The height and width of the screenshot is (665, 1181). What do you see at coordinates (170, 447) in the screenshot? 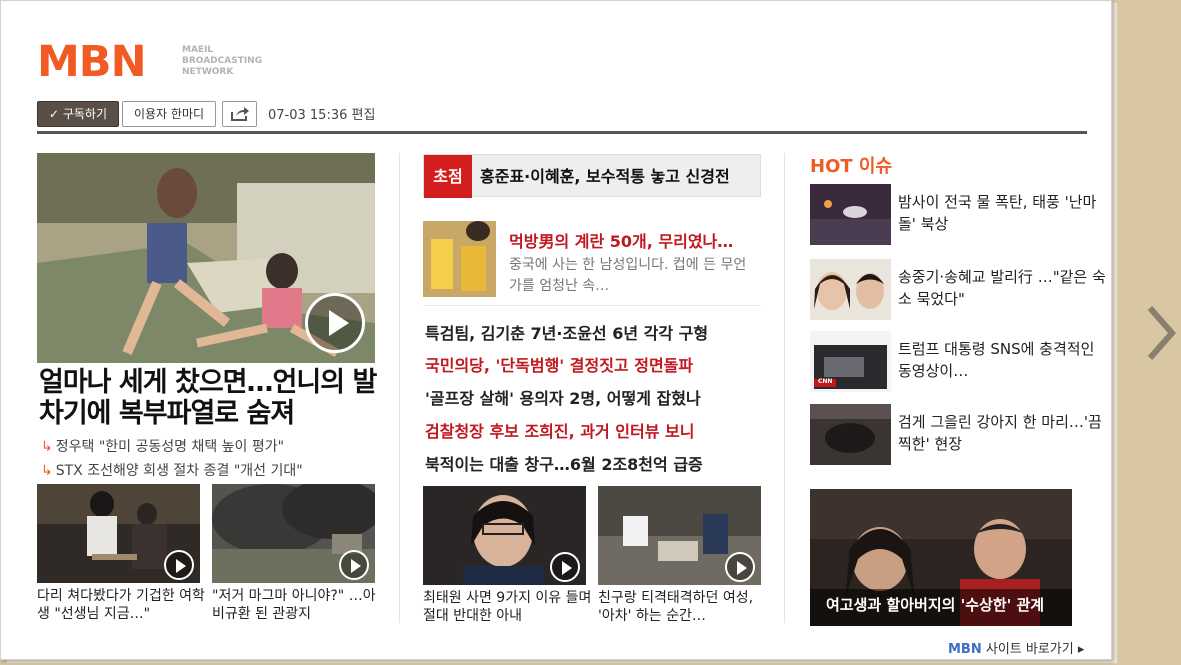
I see `related-link-text: 정우택 "한미 공동성명 채택 높이 평가"` at bounding box center [170, 447].